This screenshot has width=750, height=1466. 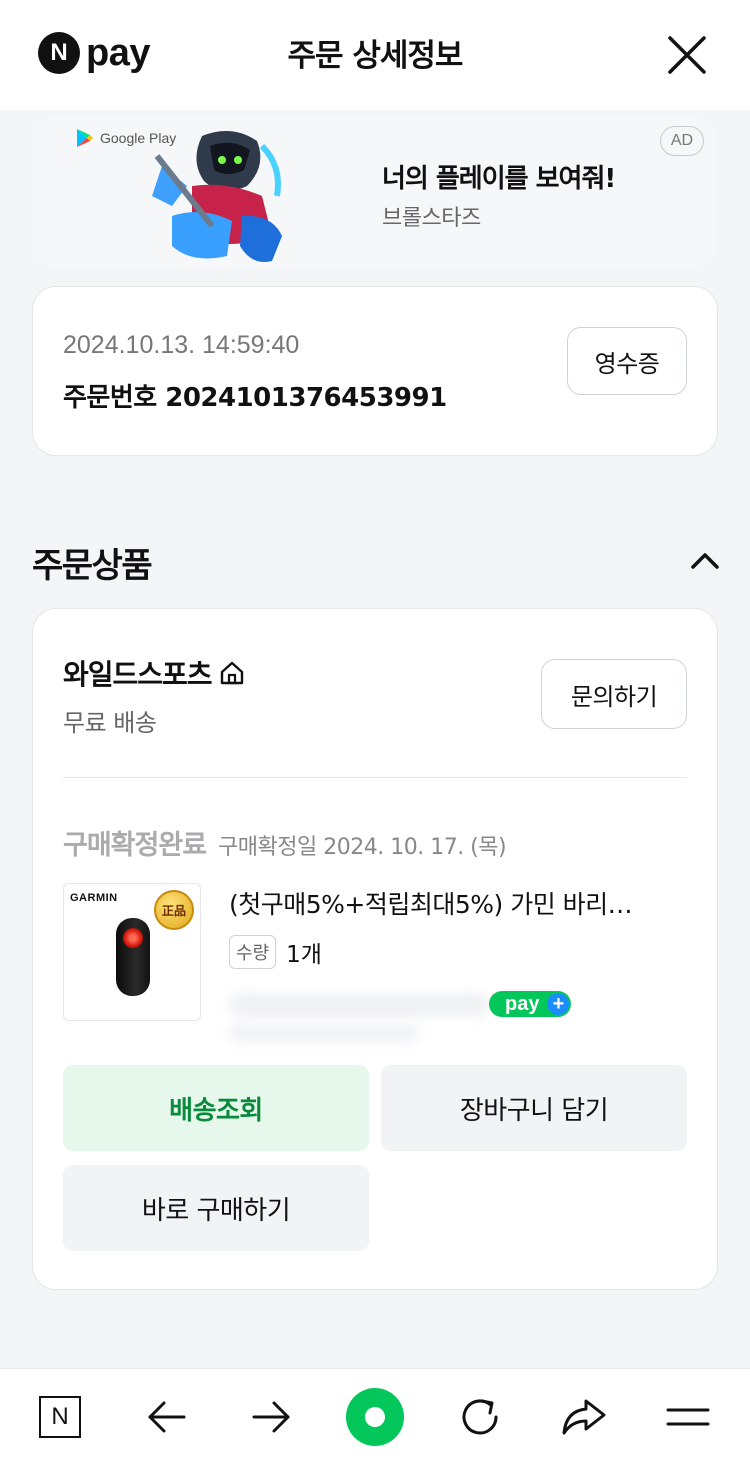 What do you see at coordinates (558, 1004) in the screenshot?
I see `plus-icon: +` at bounding box center [558, 1004].